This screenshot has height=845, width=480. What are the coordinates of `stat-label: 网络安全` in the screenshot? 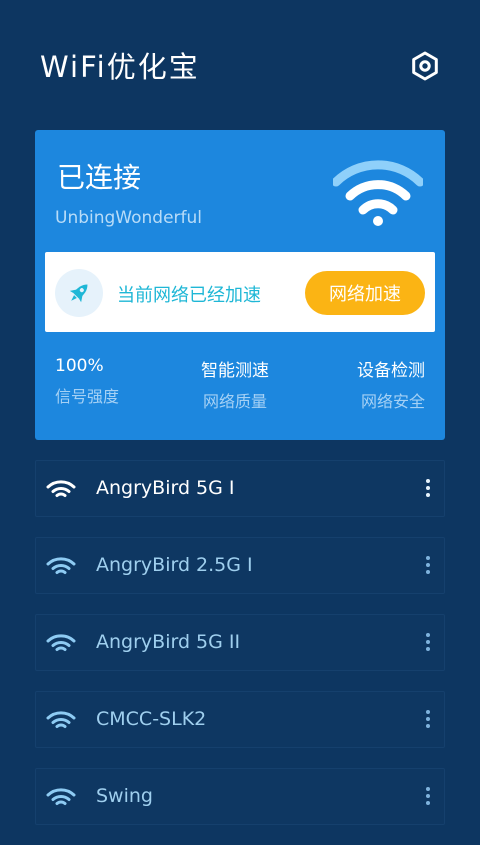 It's located at (392, 401).